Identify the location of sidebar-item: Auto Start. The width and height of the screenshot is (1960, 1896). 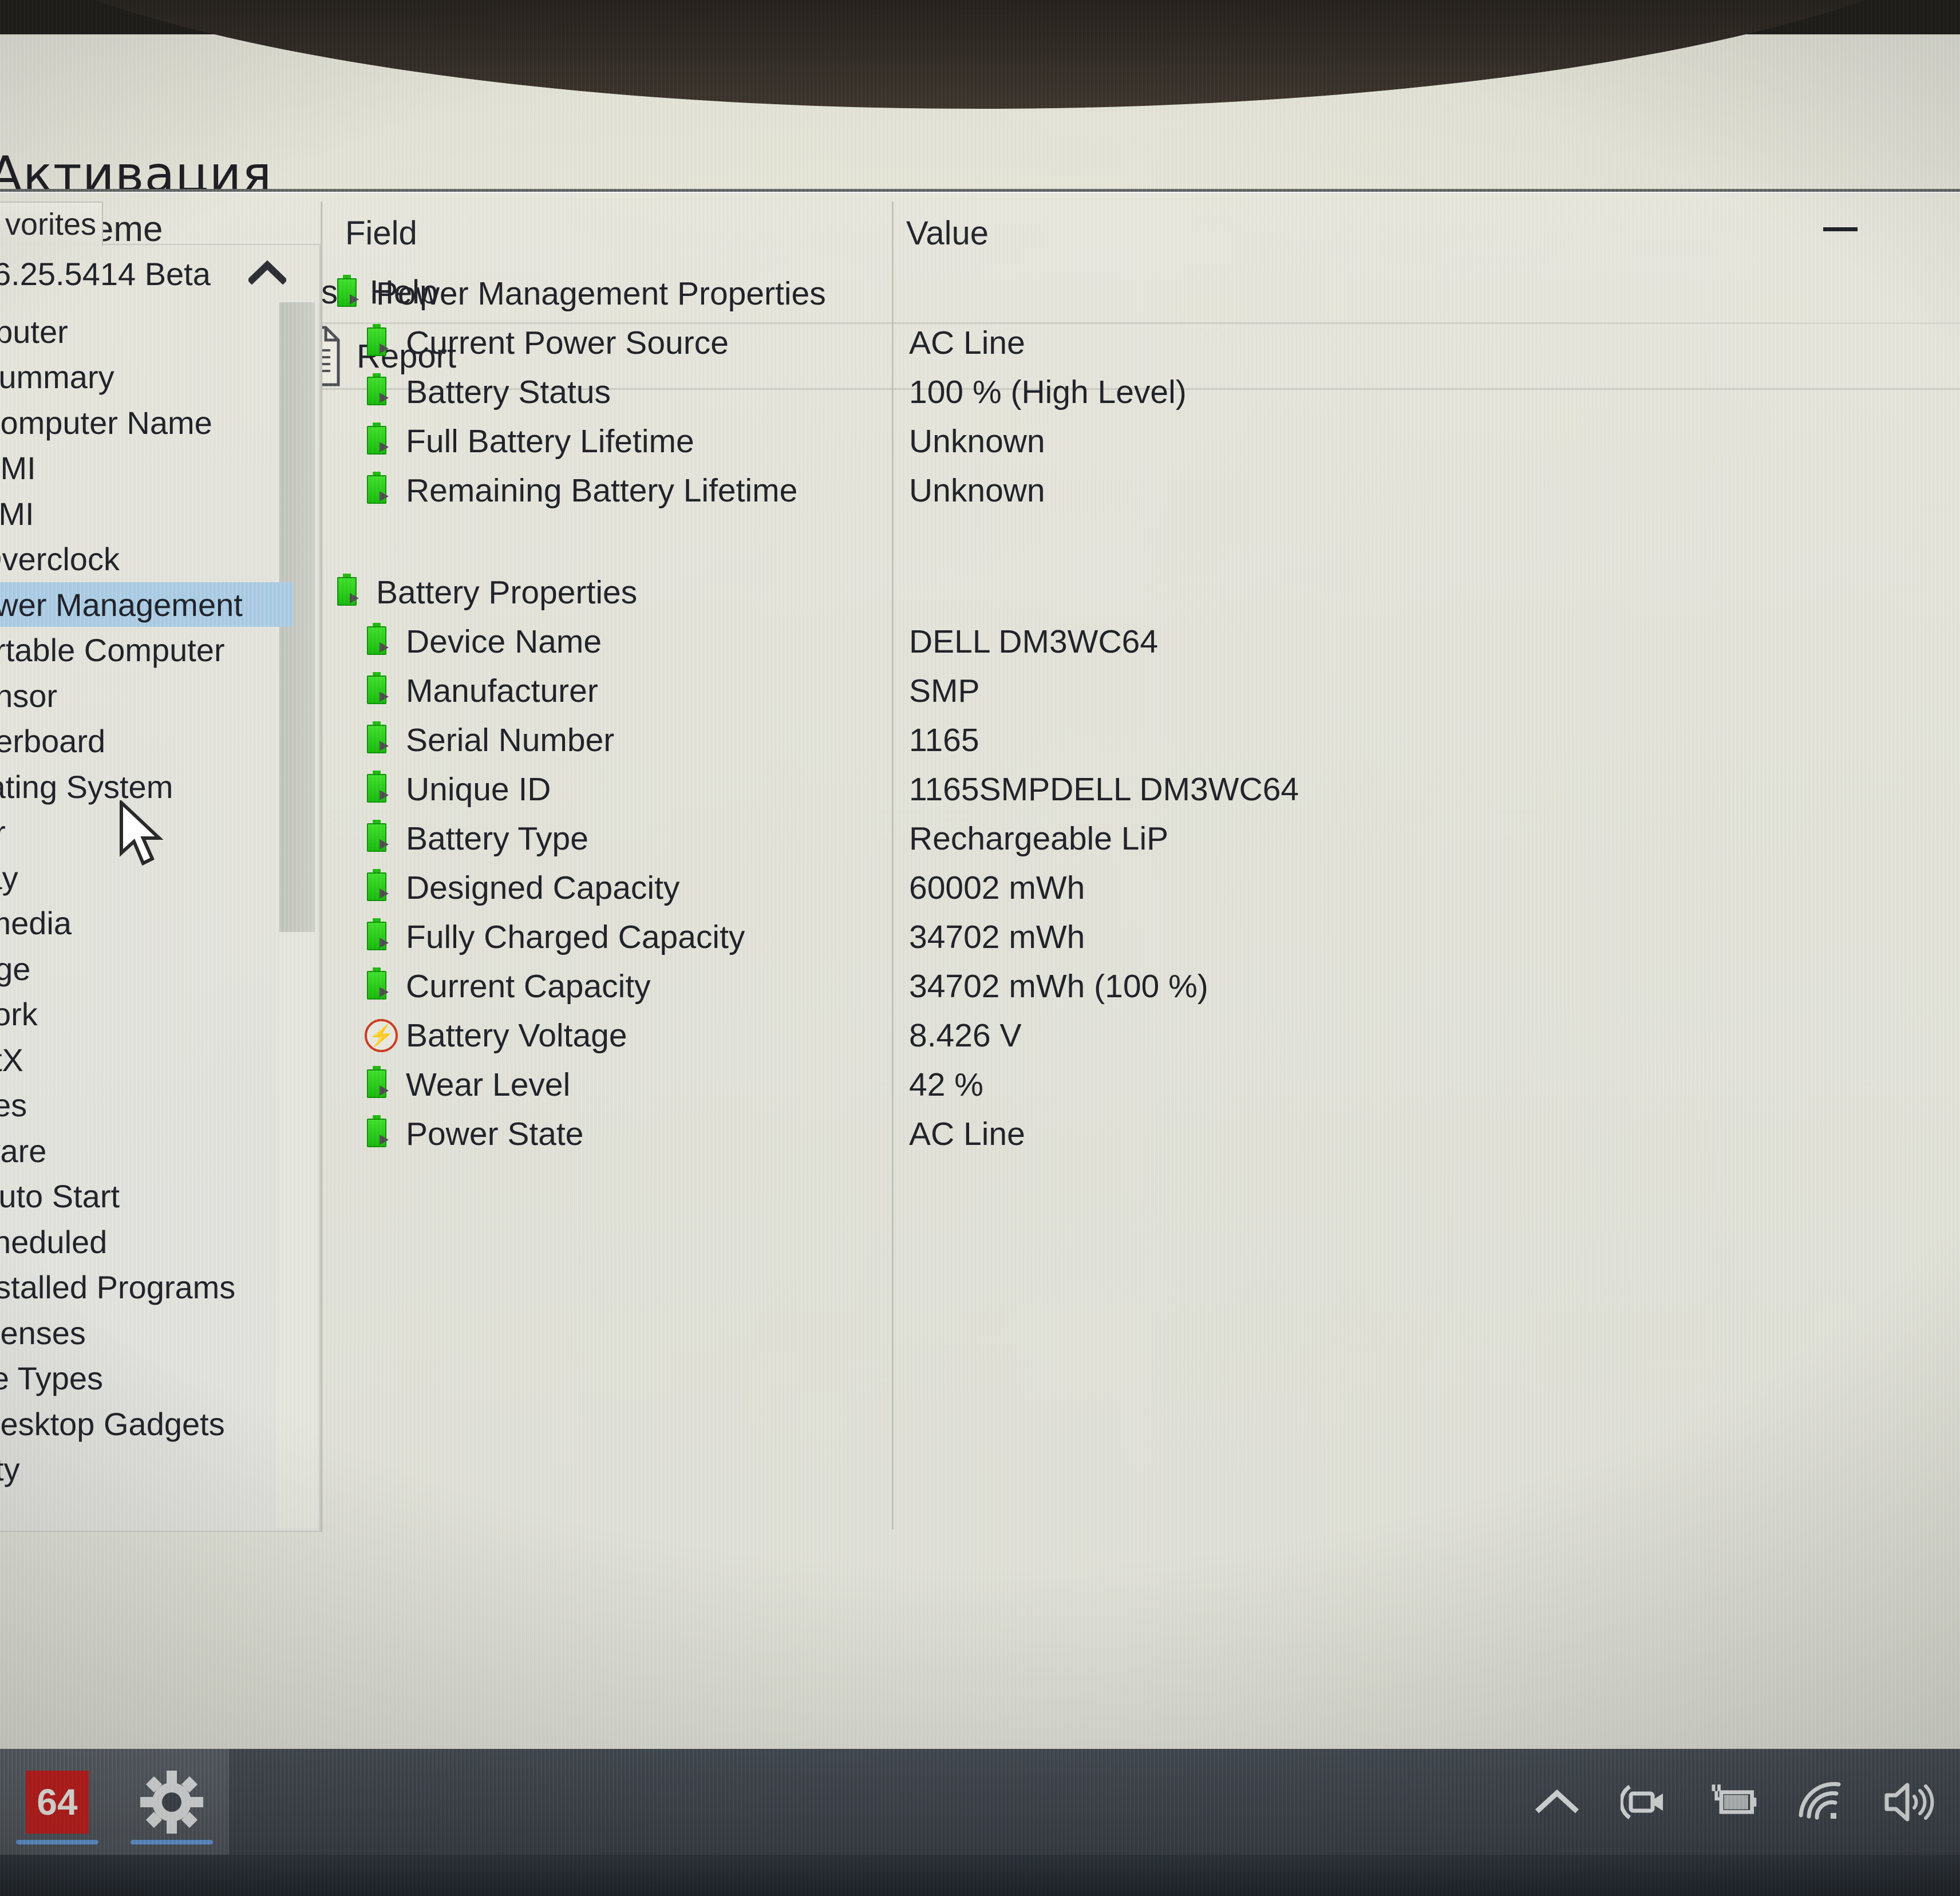
(143, 1196).